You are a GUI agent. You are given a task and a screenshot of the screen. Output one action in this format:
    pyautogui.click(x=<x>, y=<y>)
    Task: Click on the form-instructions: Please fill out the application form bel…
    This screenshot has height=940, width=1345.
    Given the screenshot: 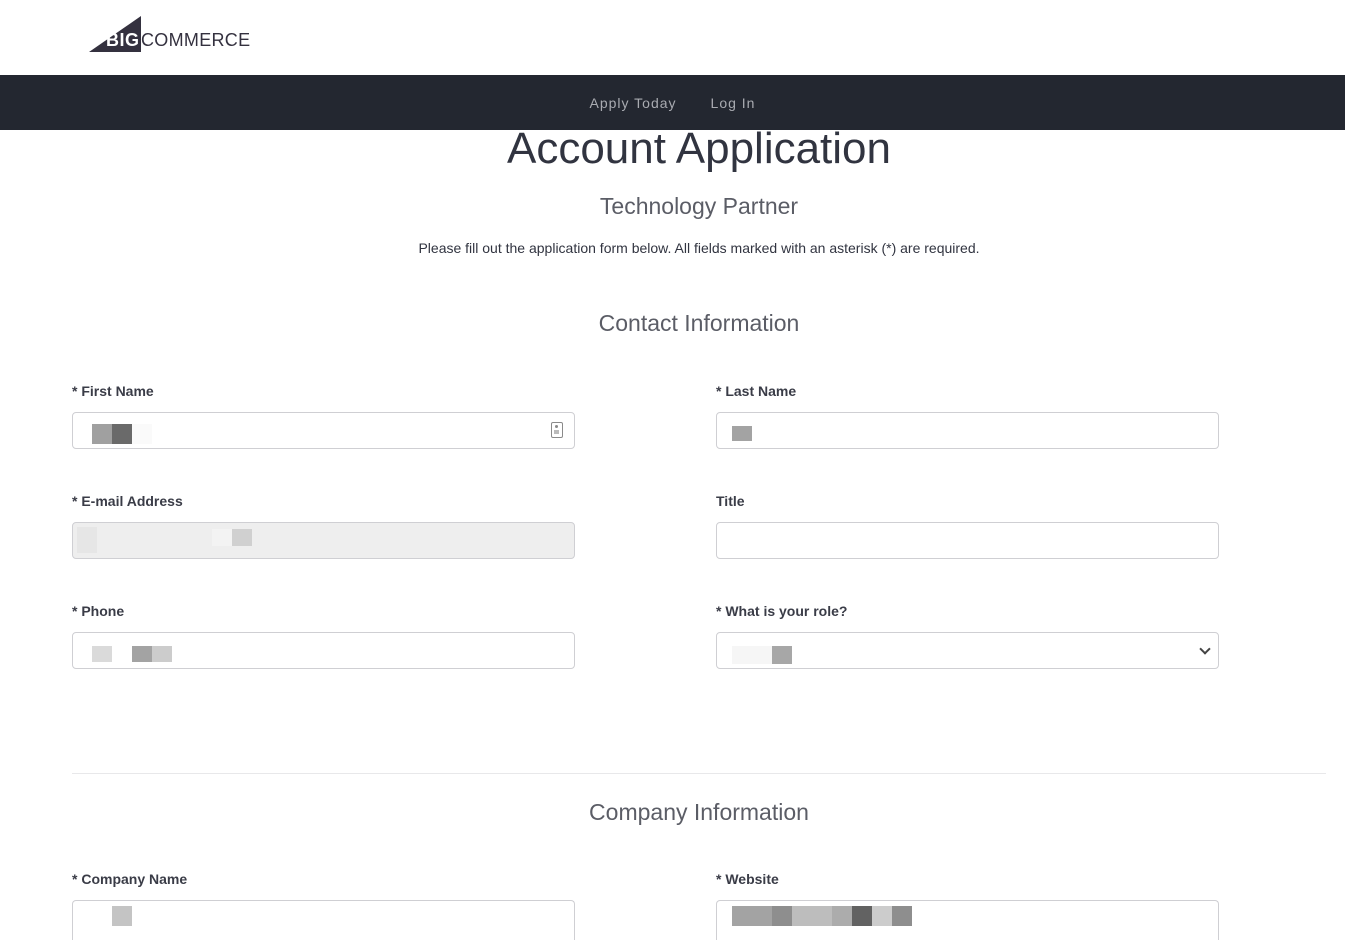 What is the action you would take?
    pyautogui.click(x=699, y=248)
    